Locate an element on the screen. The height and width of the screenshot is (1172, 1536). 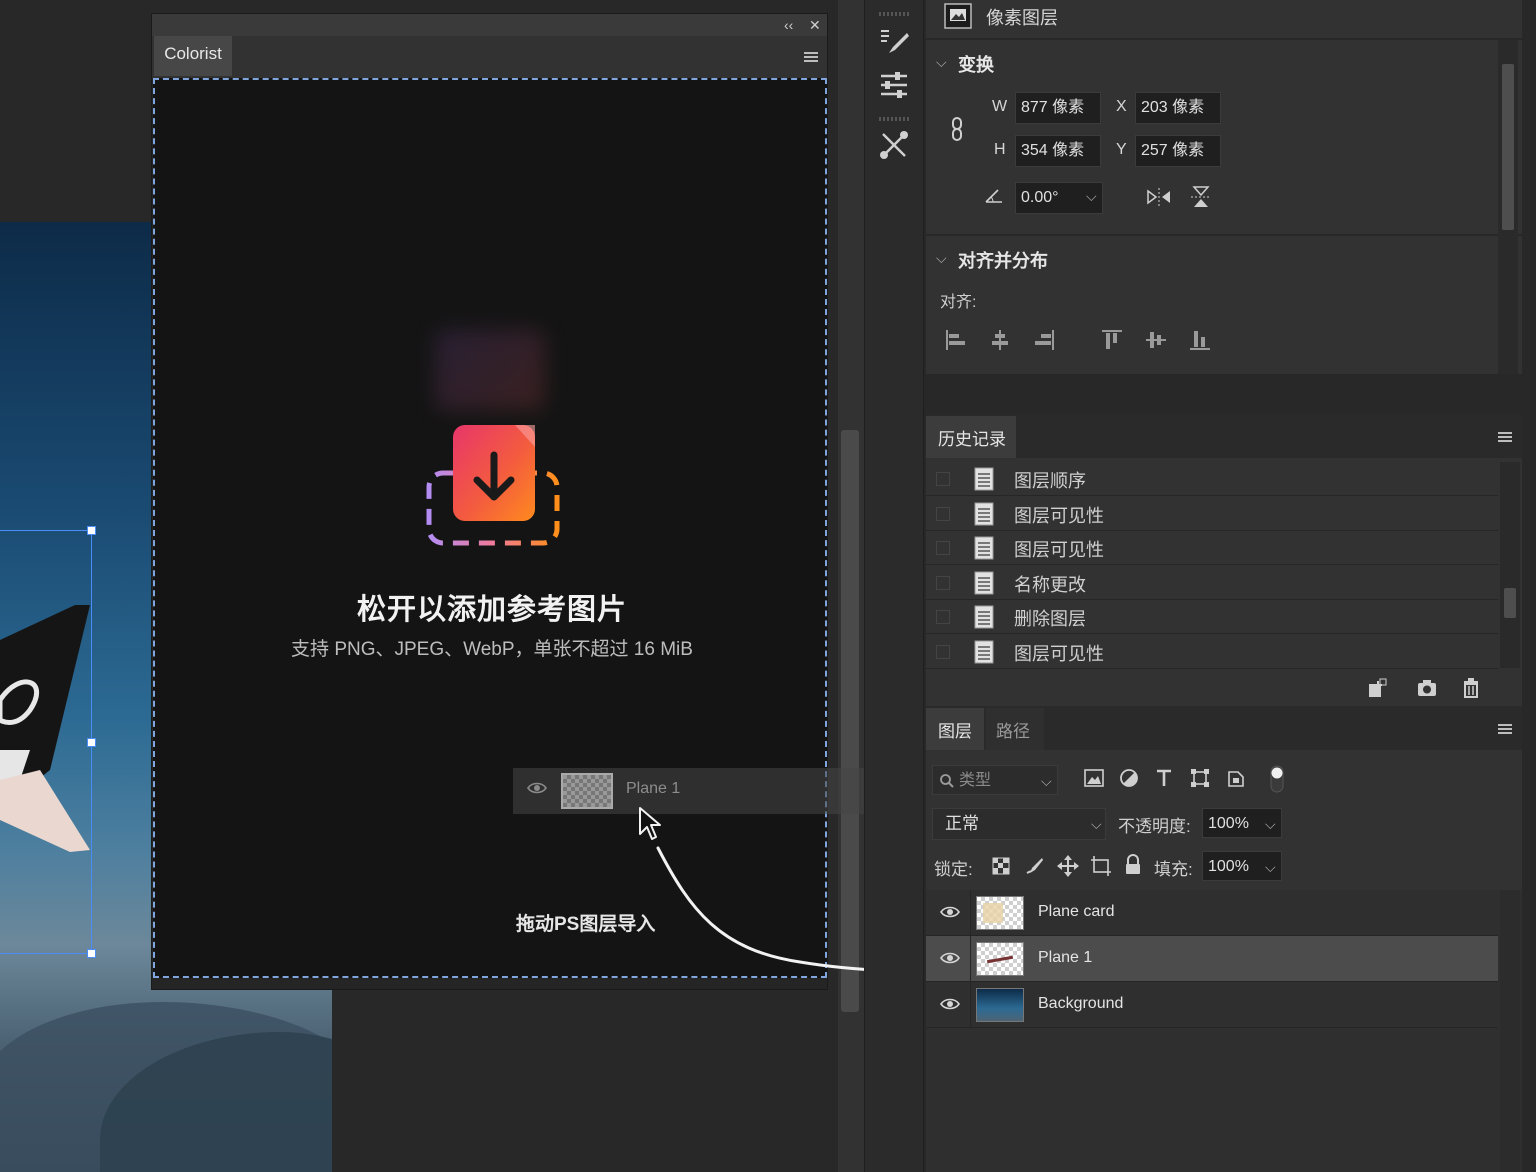
align-top-edges-icon is located at coordinates (1112, 340).